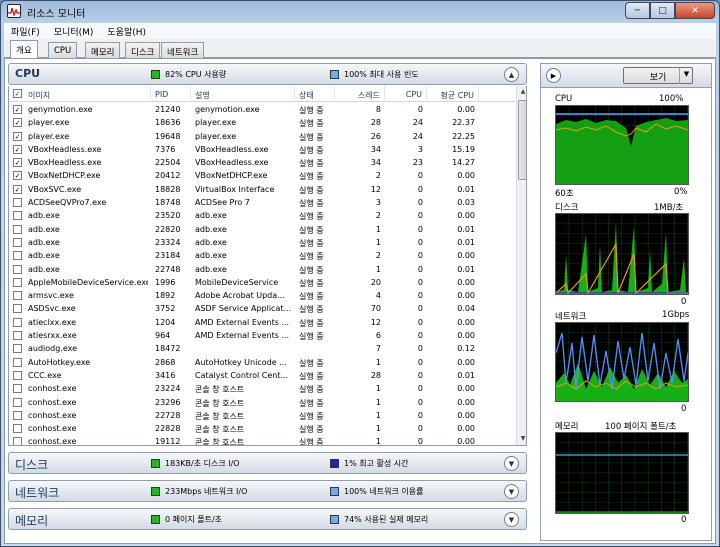 This screenshot has width=720, height=547. I want to click on table-row: conhost.exe 19112 콘솔 창 호스트 실행 중 1 0 0.00, so click(262, 440).